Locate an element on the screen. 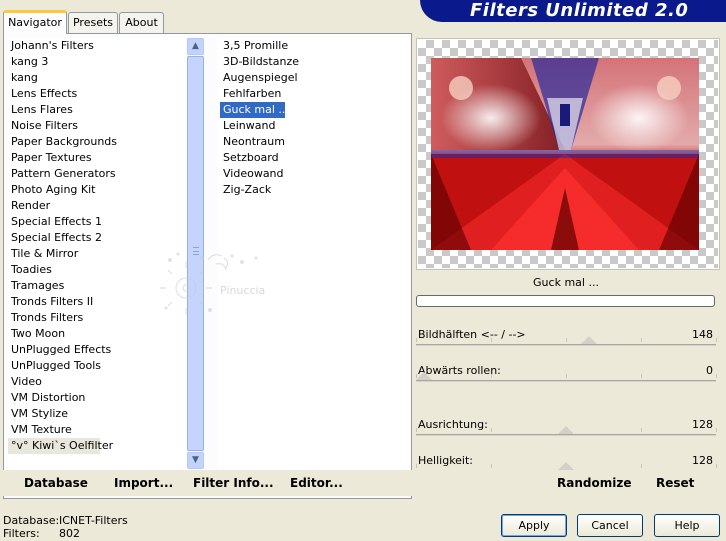  category-item: Toadies is located at coordinates (30, 270).